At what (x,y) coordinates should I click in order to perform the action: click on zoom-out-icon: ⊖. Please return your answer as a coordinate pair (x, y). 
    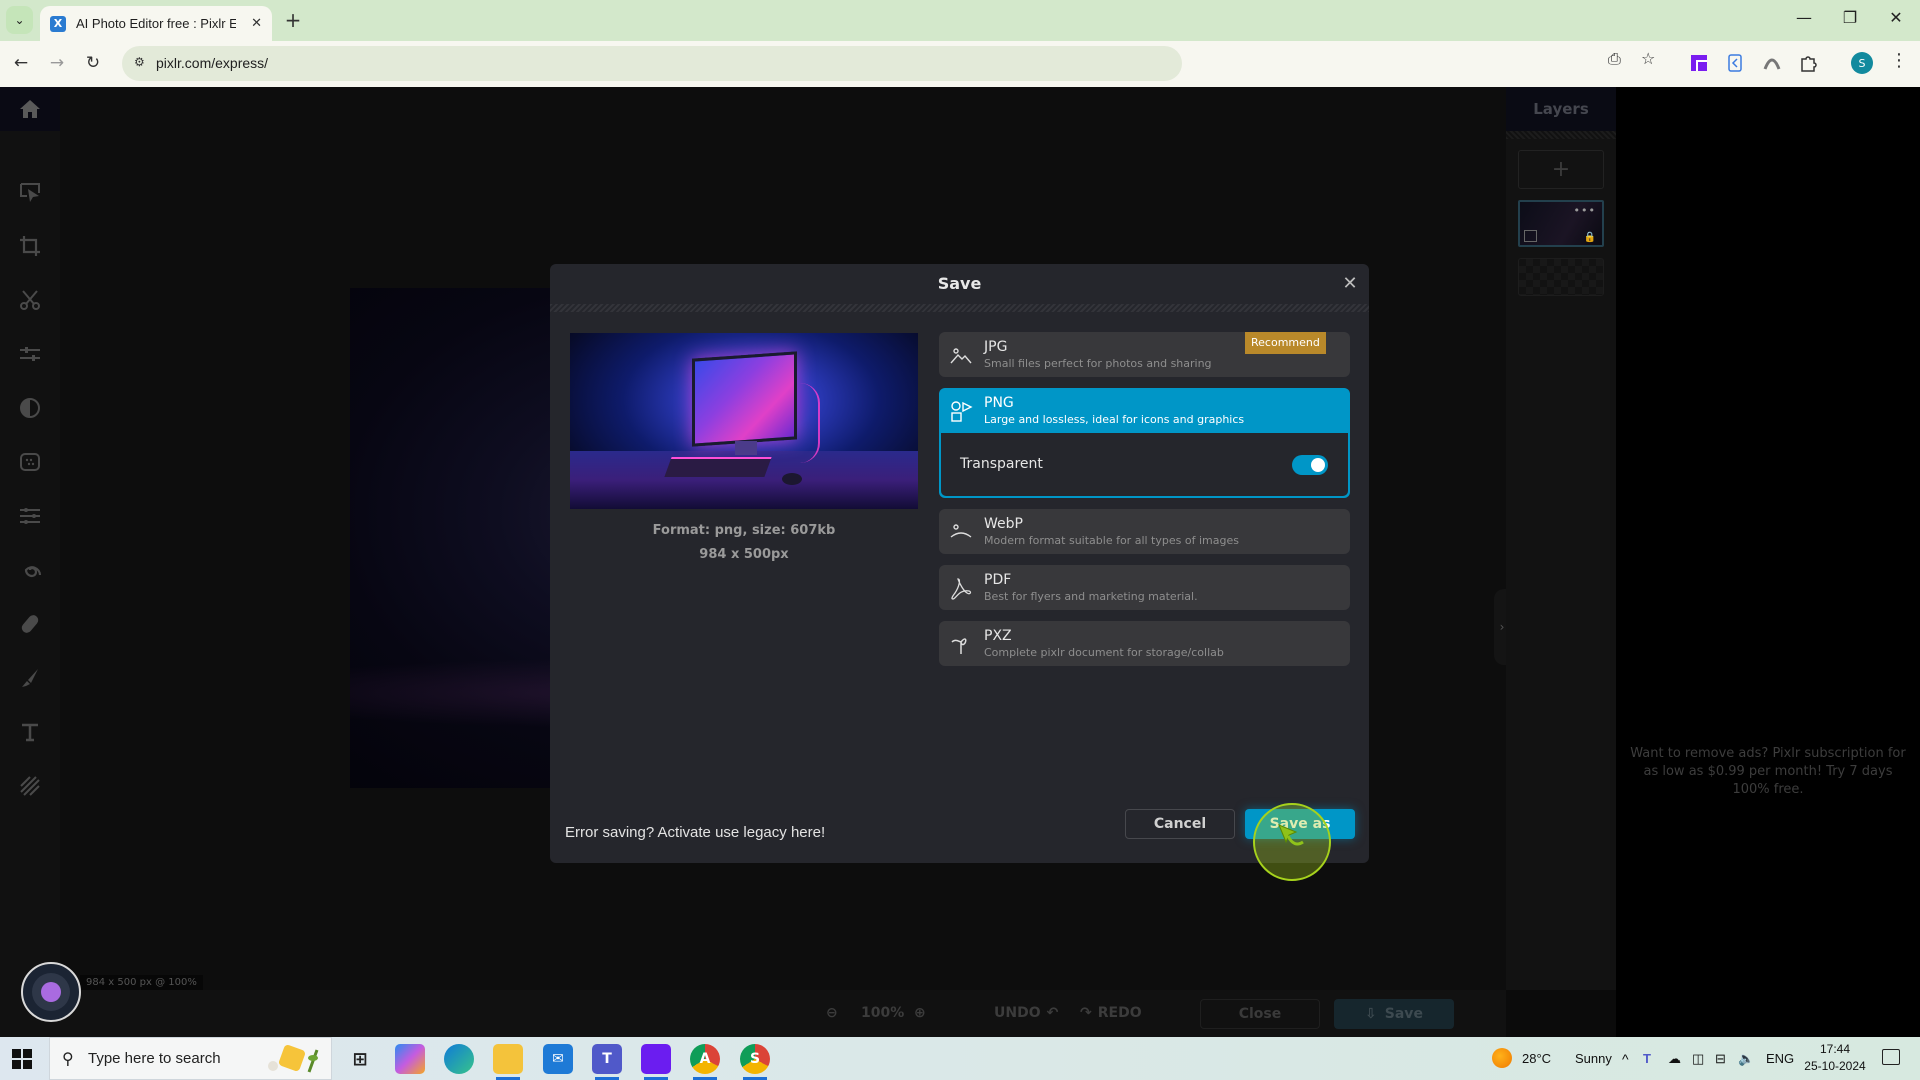
    Looking at the image, I should click on (832, 1013).